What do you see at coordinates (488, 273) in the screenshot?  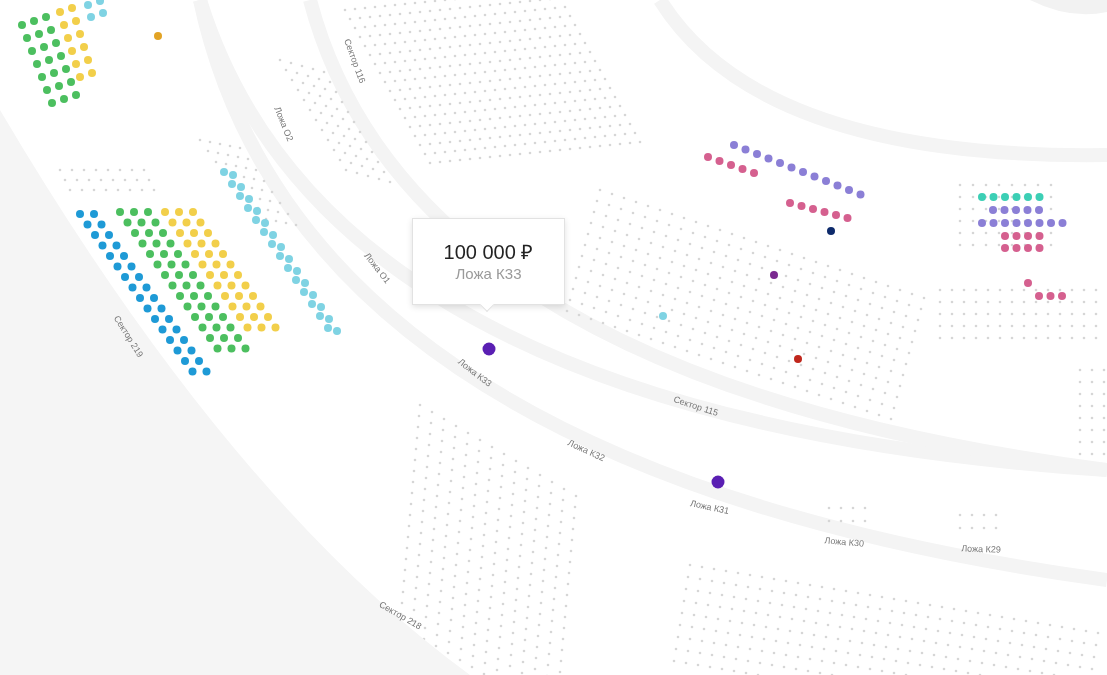 I see `box-name-text: Ложа К33` at bounding box center [488, 273].